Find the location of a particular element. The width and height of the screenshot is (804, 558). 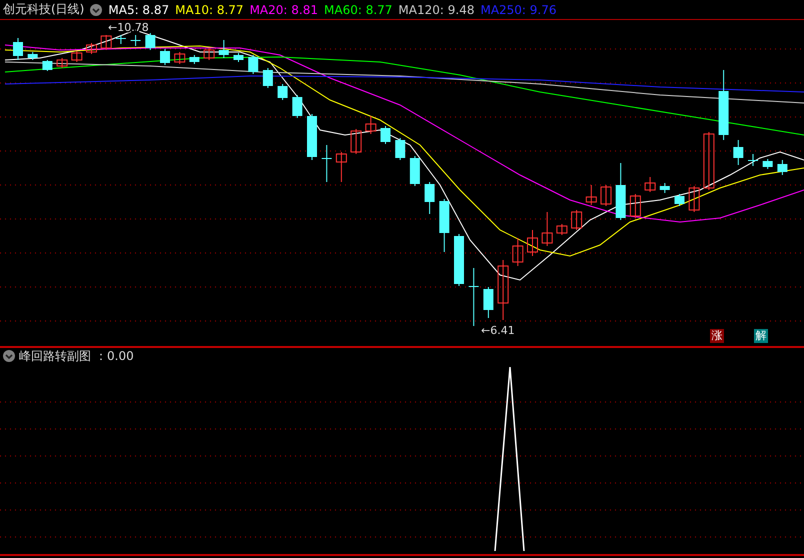

indicator-value: ：0.00 is located at coordinates (114, 356).